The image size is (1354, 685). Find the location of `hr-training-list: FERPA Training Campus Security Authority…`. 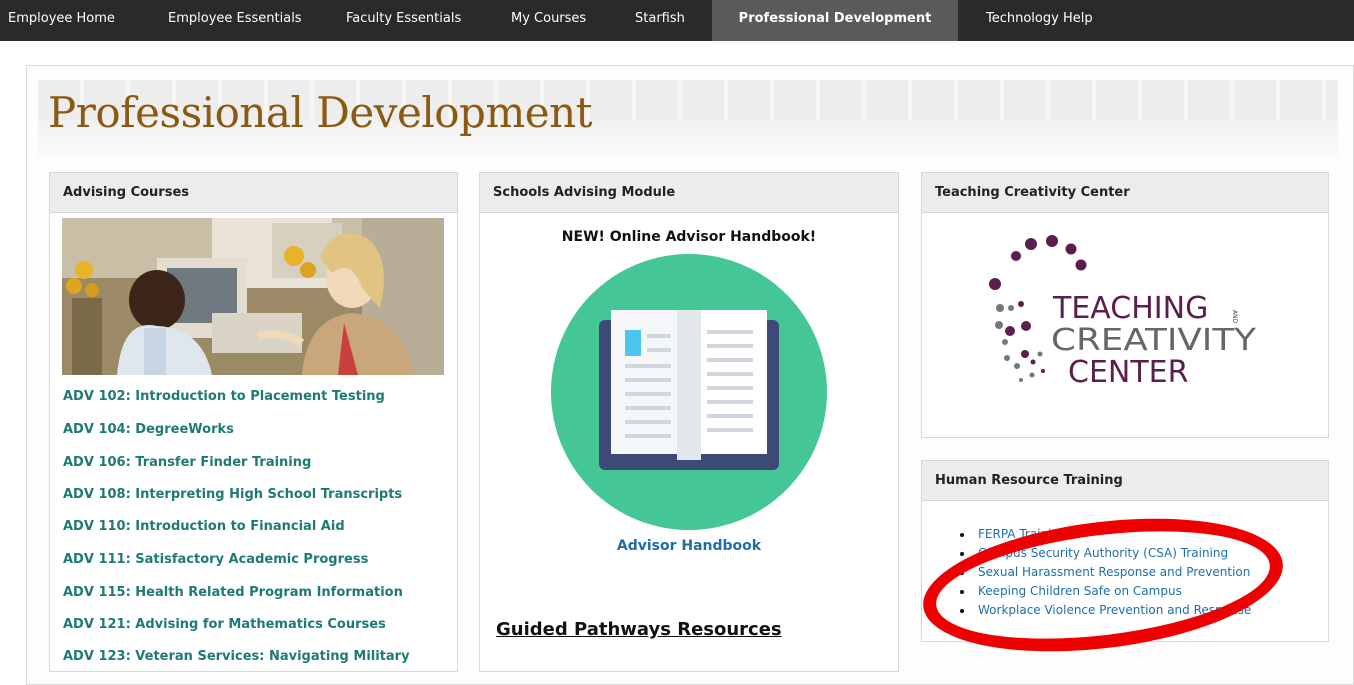

hr-training-list: FERPA Training Campus Security Authority… is located at coordinates (1105, 572).